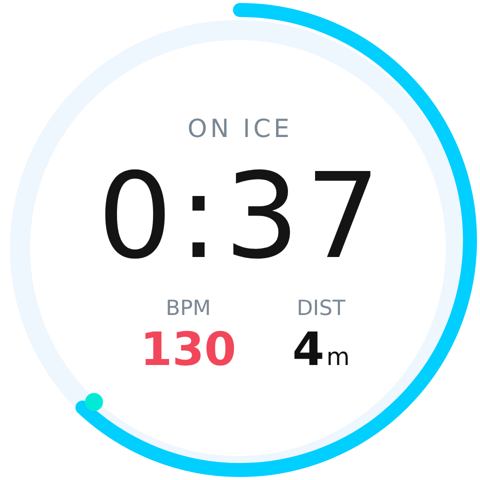 This screenshot has width=480, height=480. I want to click on position-dot, so click(94, 402).